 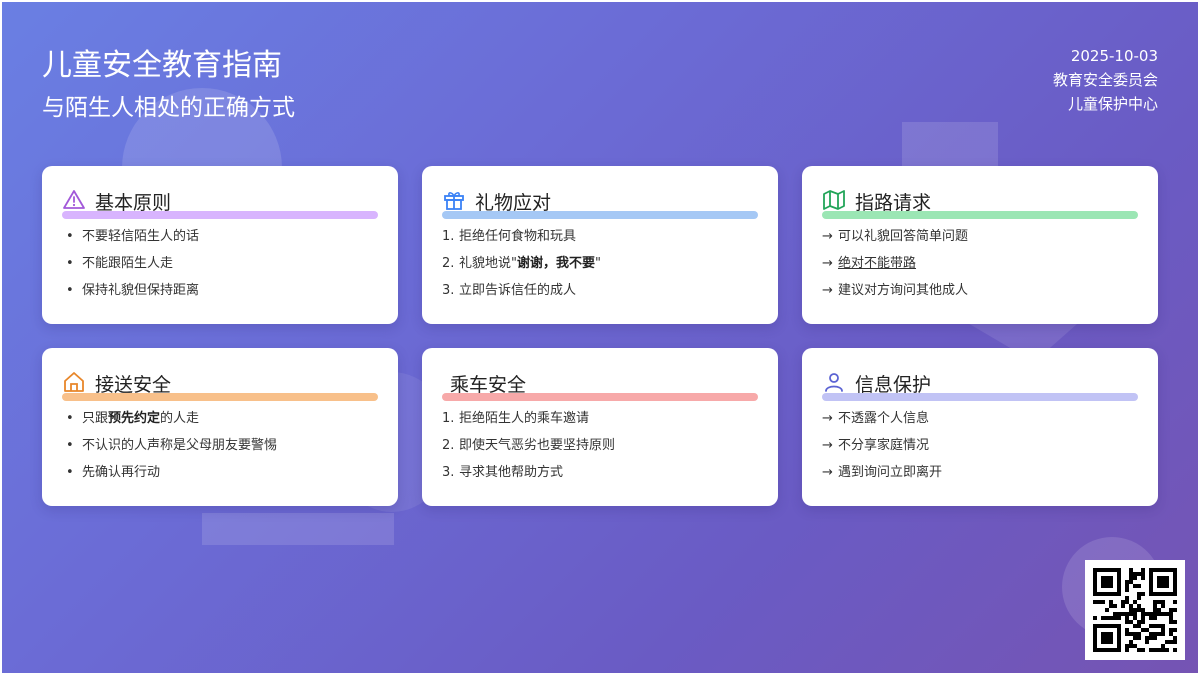 What do you see at coordinates (503, 472) in the screenshot?
I see `list-item: 3. 寻求其他帮助方式` at bounding box center [503, 472].